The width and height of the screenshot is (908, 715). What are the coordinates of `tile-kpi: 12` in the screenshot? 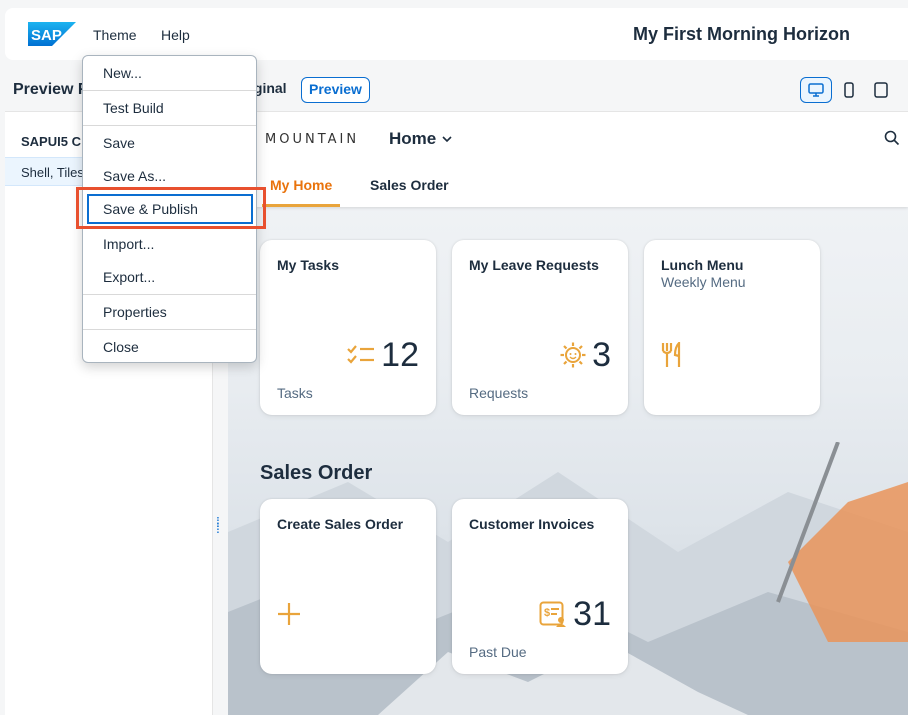 It's located at (383, 355).